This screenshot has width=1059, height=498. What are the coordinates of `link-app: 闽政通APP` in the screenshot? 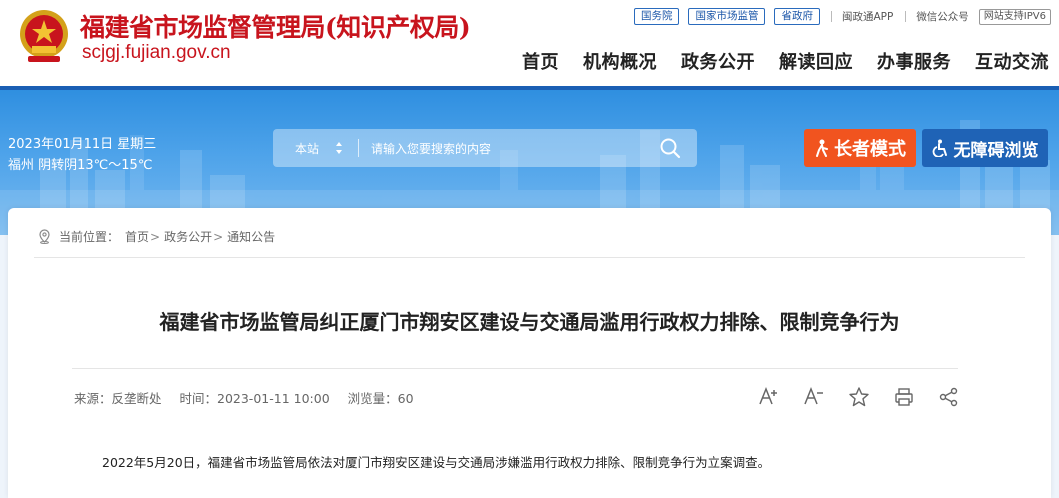 It's located at (867, 16).